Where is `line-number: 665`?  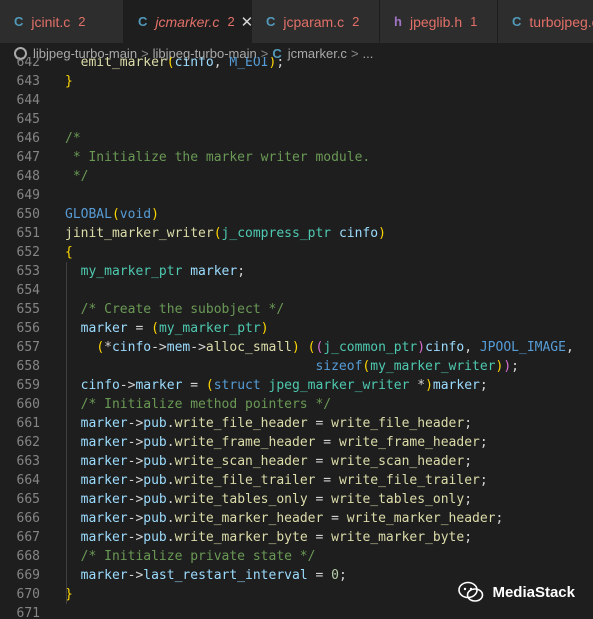
line-number: 665 is located at coordinates (28, 499).